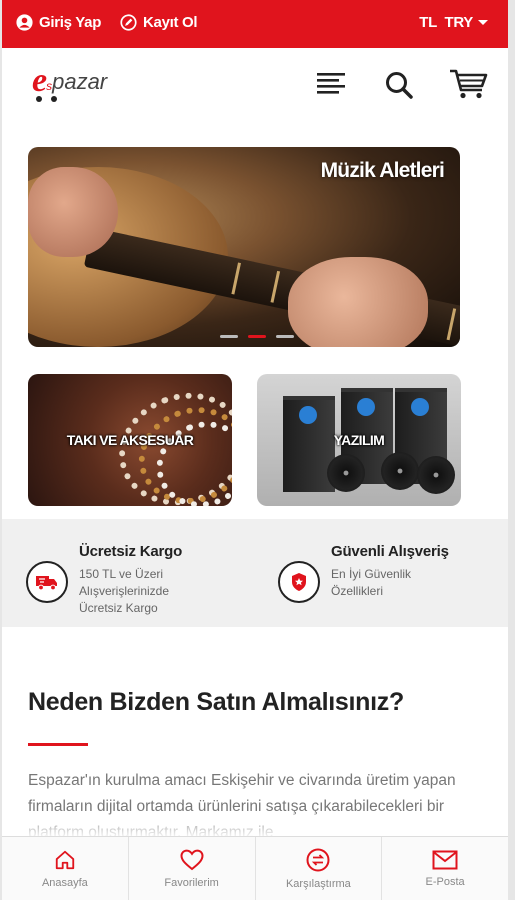 Image resolution: width=515 pixels, height=900 pixels. I want to click on compare-icon, so click(318, 859).